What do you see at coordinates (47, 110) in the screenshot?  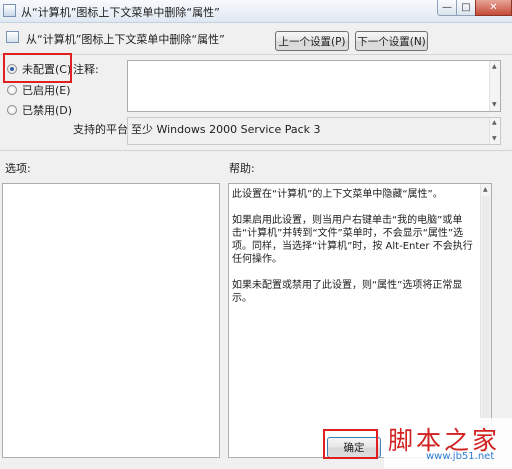 I see `radio-label: 已禁用(D)` at bounding box center [47, 110].